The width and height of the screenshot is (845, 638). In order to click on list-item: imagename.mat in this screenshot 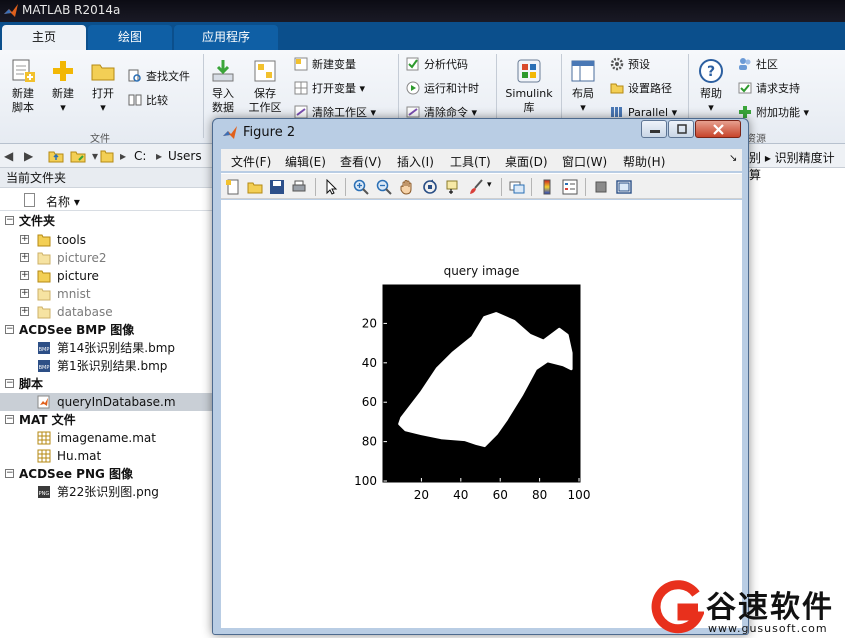, I will do `click(106, 438)`.